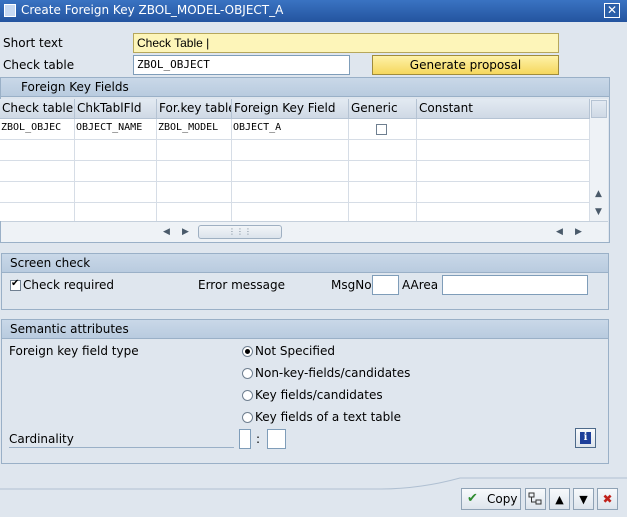 This screenshot has height=517, width=627. What do you see at coordinates (37, 109) in the screenshot?
I see `col-header-check-table: Check table` at bounding box center [37, 109].